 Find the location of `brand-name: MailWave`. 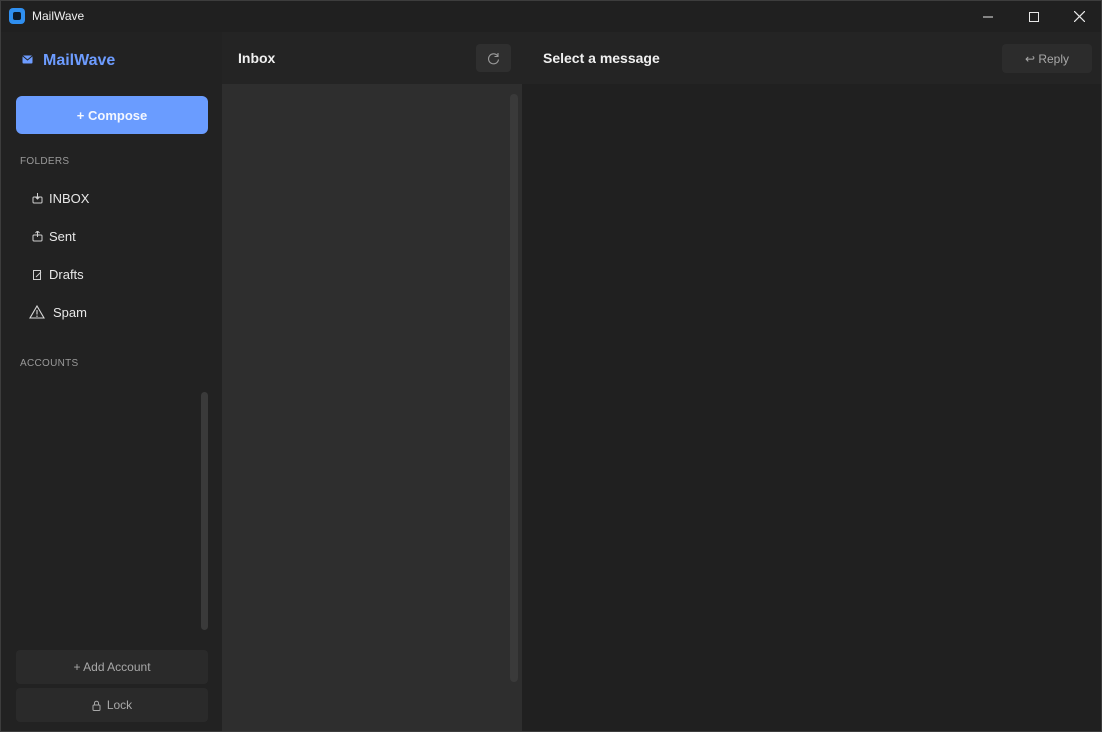

brand-name: MailWave is located at coordinates (79, 60).